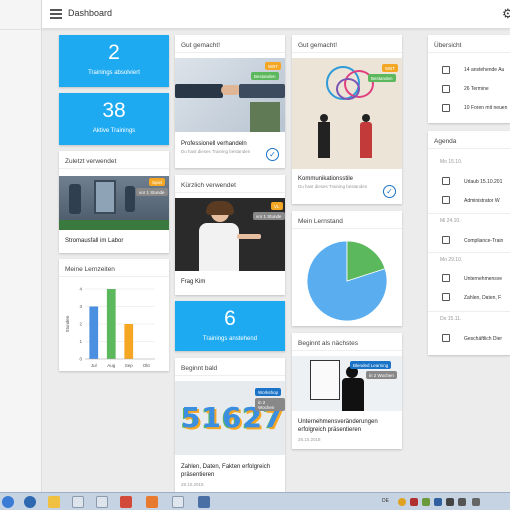  Describe the element at coordinates (114, 110) in the screenshot. I see `stat-active-value: 38` at that location.